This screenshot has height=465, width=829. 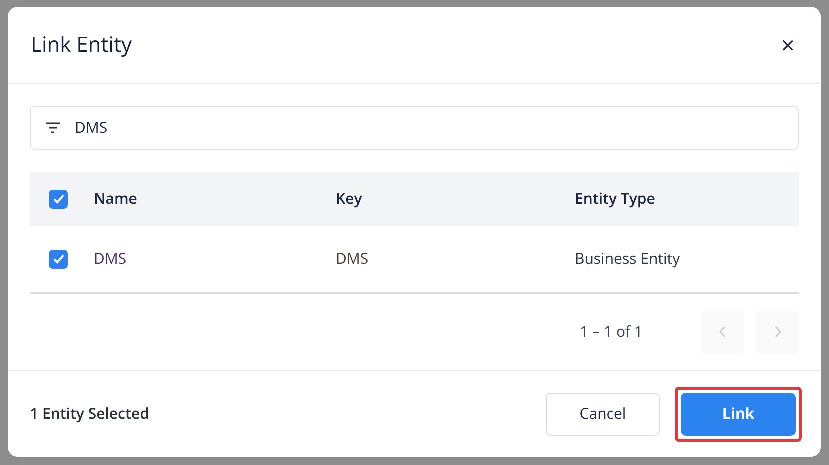 I want to click on column-header: Key, so click(x=455, y=199).